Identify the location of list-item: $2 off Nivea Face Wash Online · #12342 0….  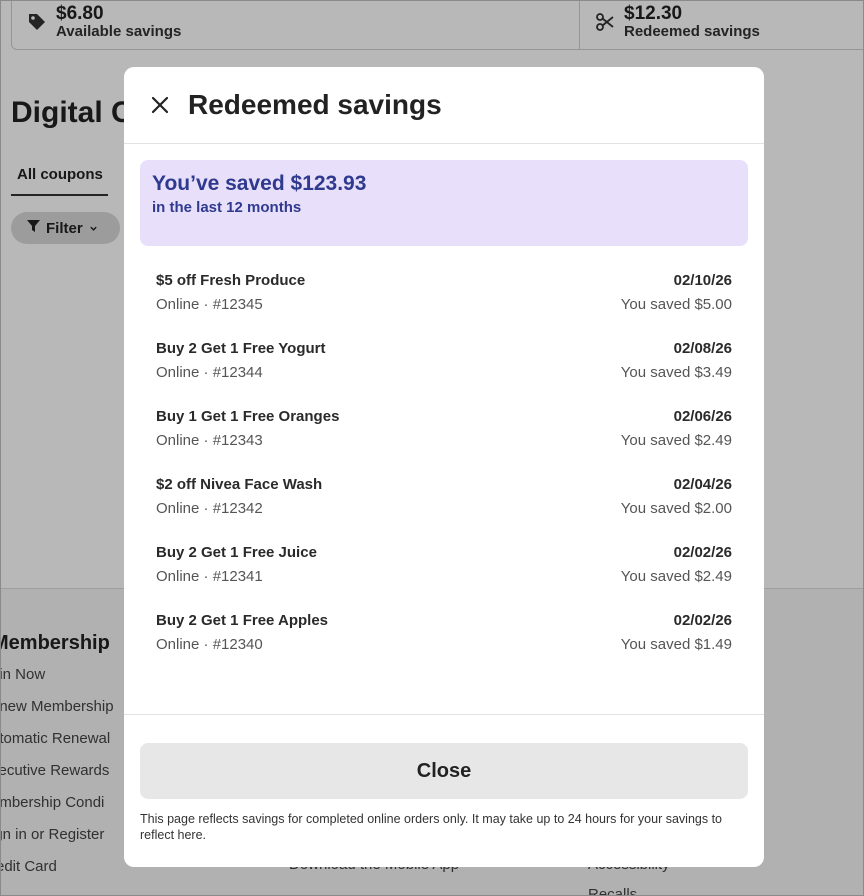
(444, 509).